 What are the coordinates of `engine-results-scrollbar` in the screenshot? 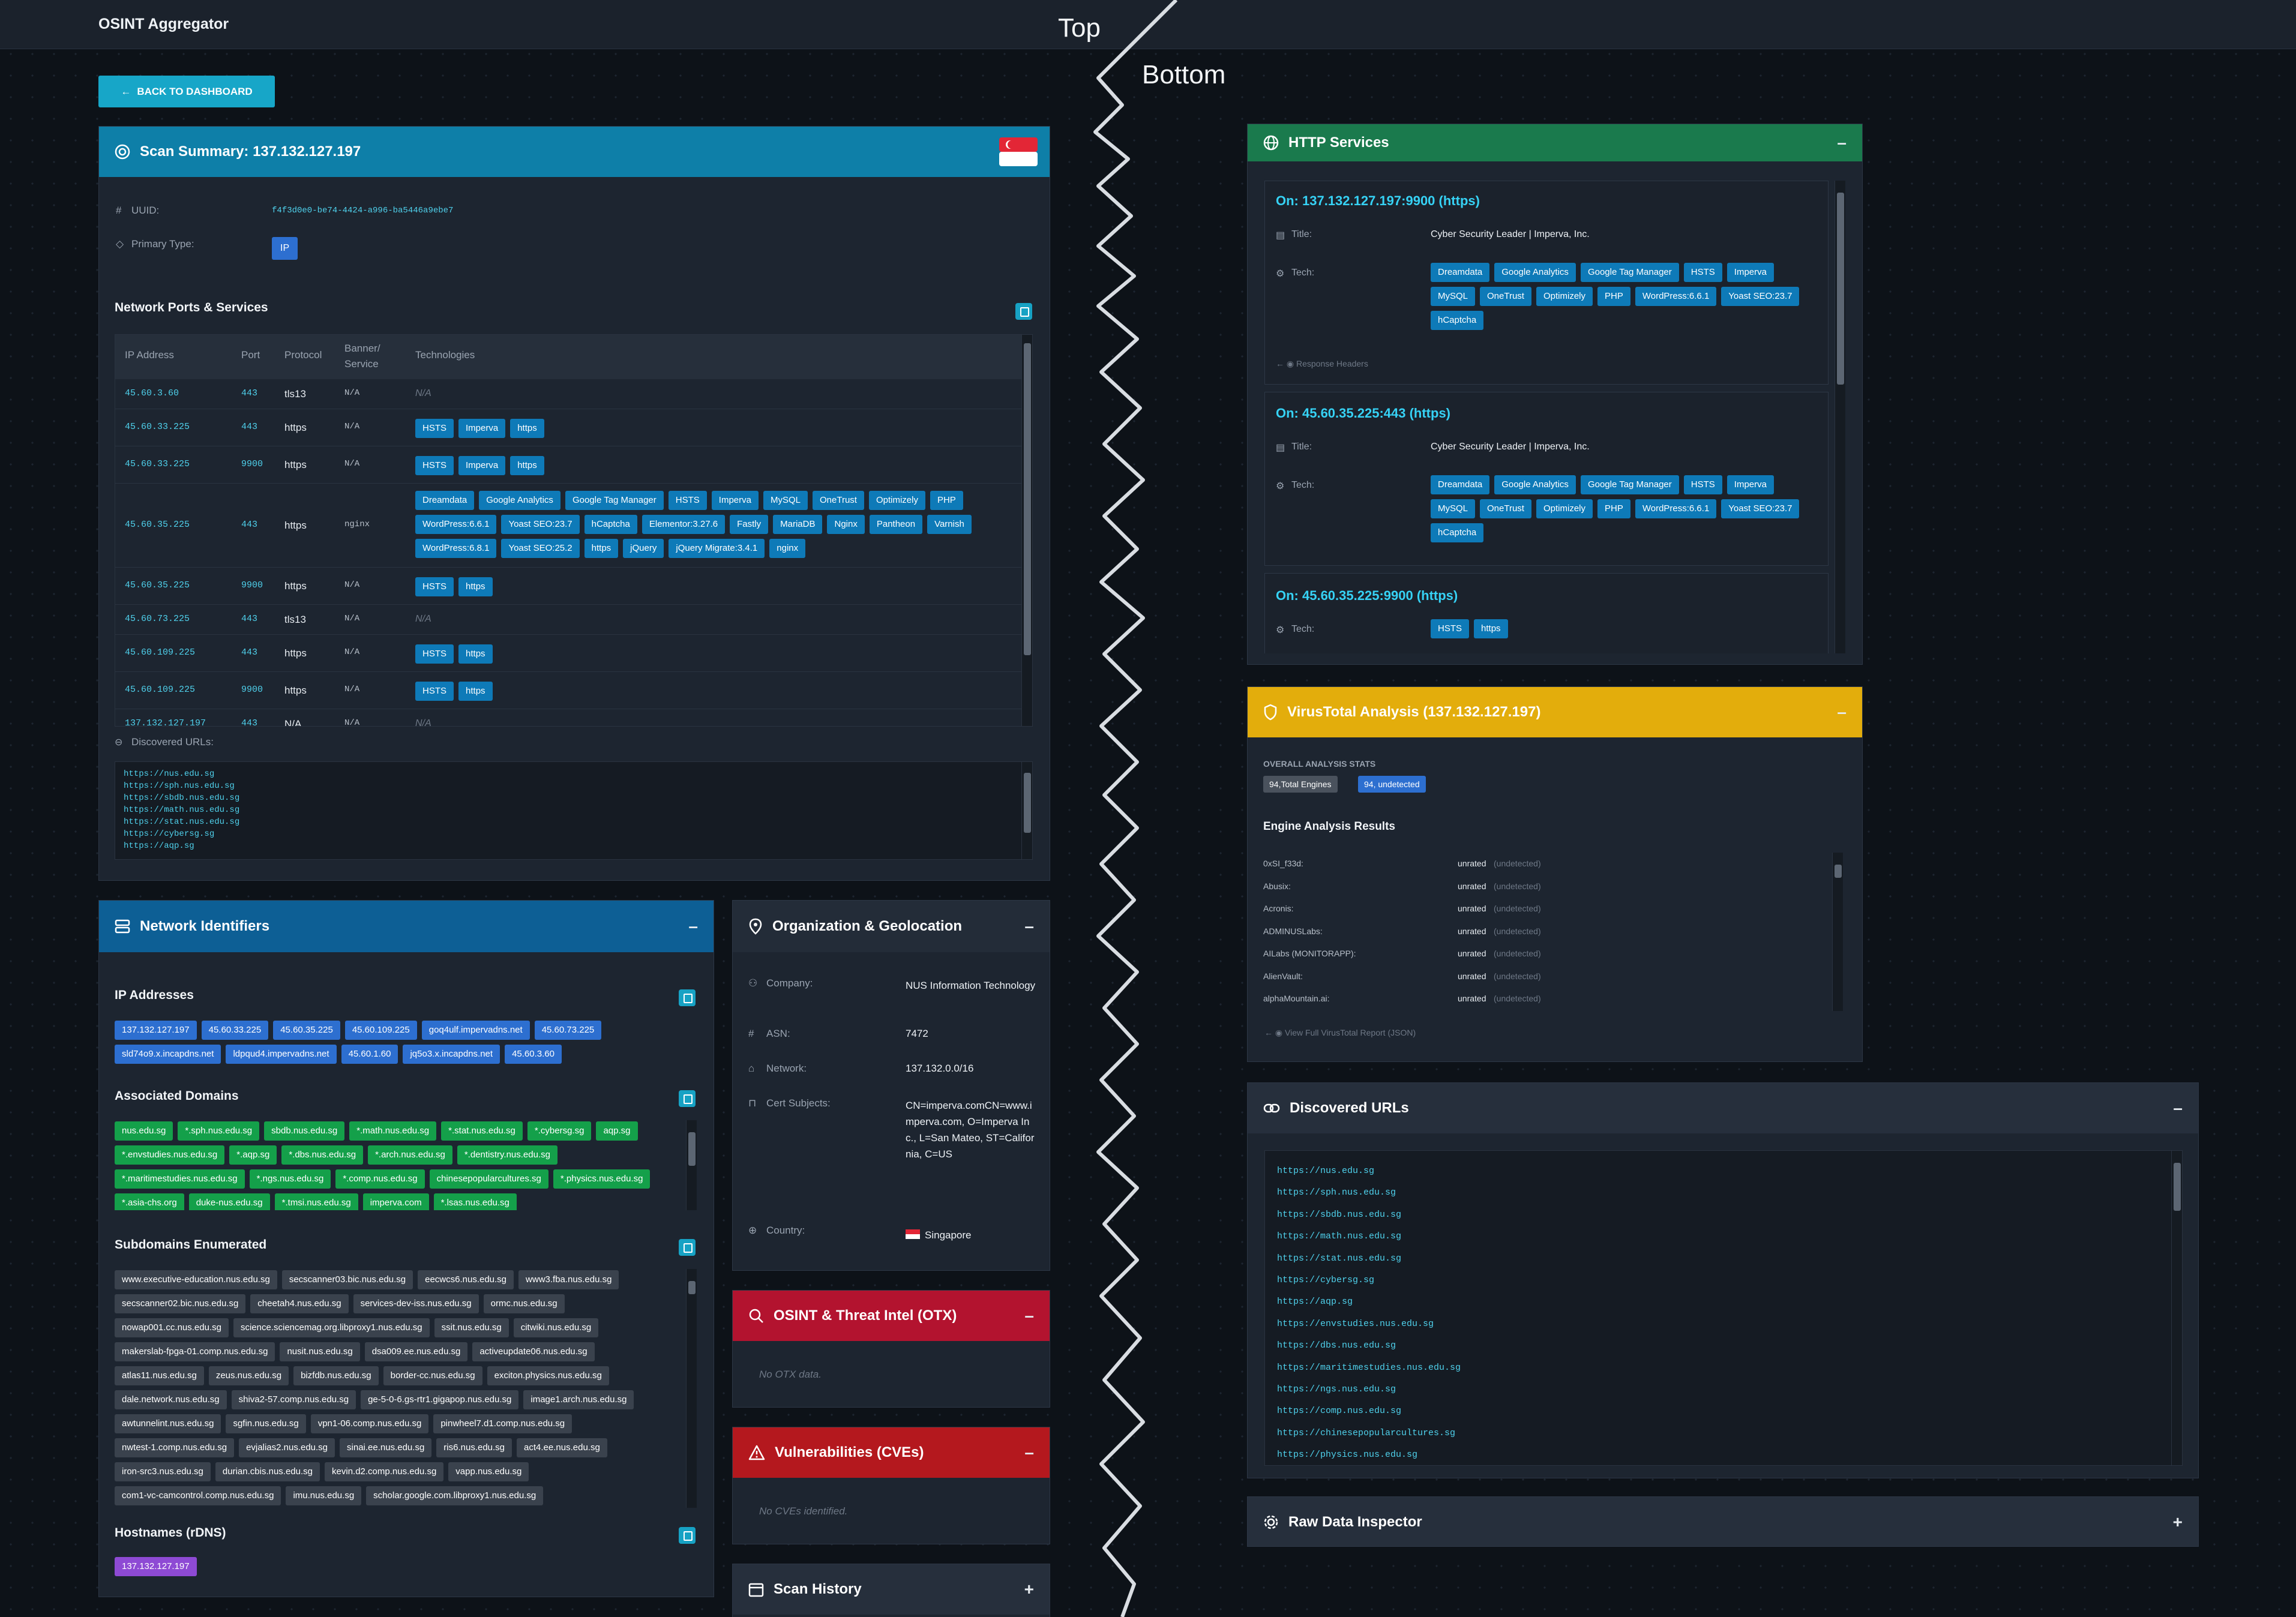 It's located at (1837, 932).